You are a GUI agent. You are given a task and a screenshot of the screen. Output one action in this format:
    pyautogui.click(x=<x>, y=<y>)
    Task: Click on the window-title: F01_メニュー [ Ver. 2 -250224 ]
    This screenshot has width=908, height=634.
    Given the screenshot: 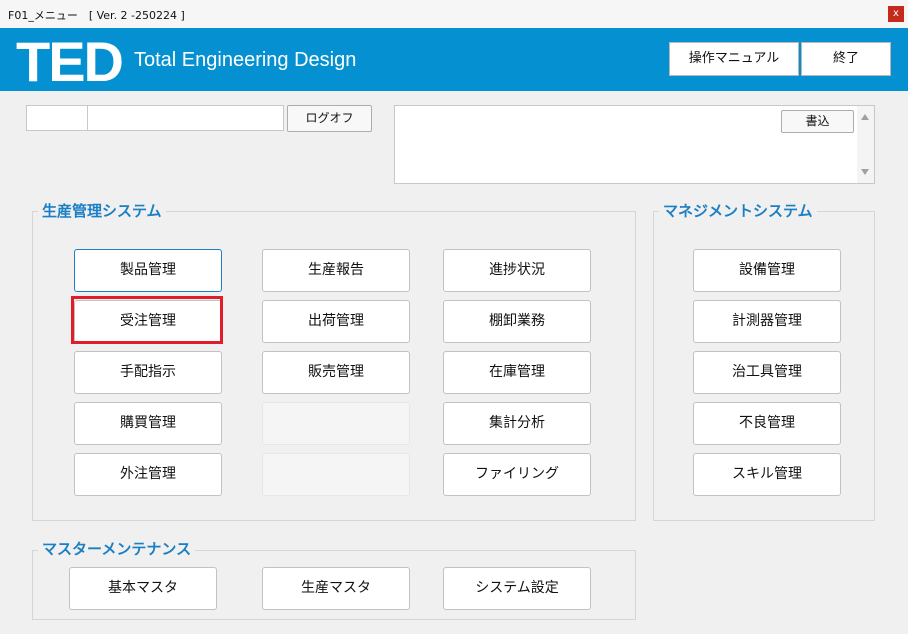 What is the action you would take?
    pyautogui.click(x=96, y=15)
    